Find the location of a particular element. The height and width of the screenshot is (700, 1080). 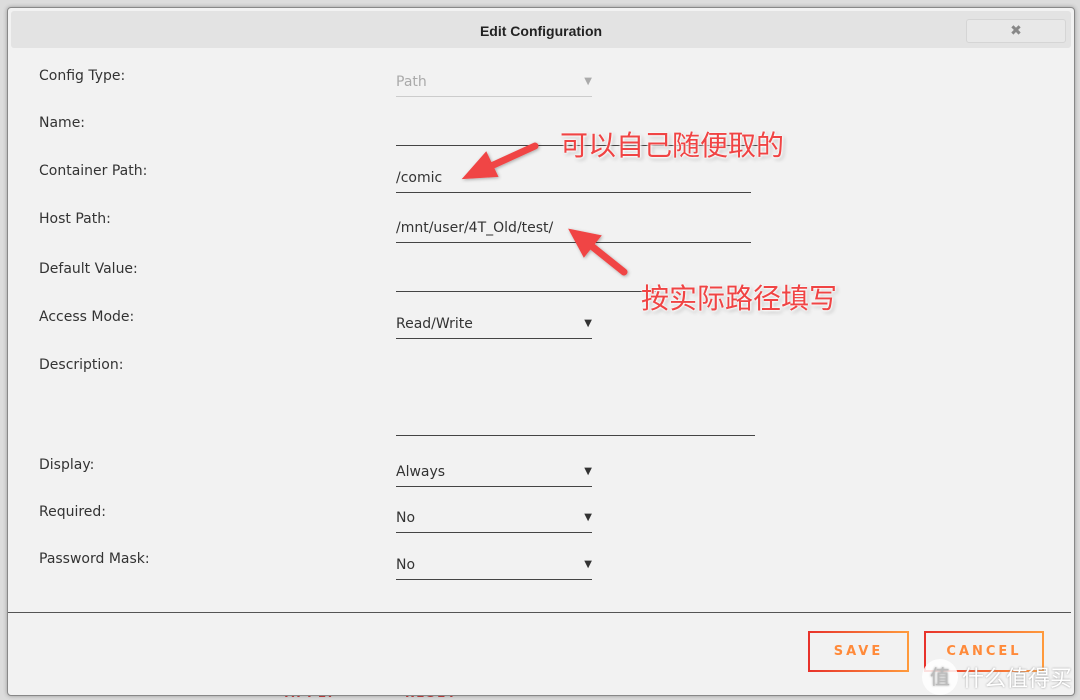

annotation-path-note: 按实际路径填写 is located at coordinates (739, 298).